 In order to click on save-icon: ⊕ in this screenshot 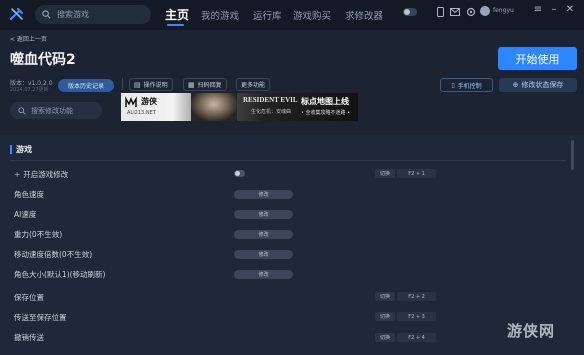, I will do `click(515, 85)`.